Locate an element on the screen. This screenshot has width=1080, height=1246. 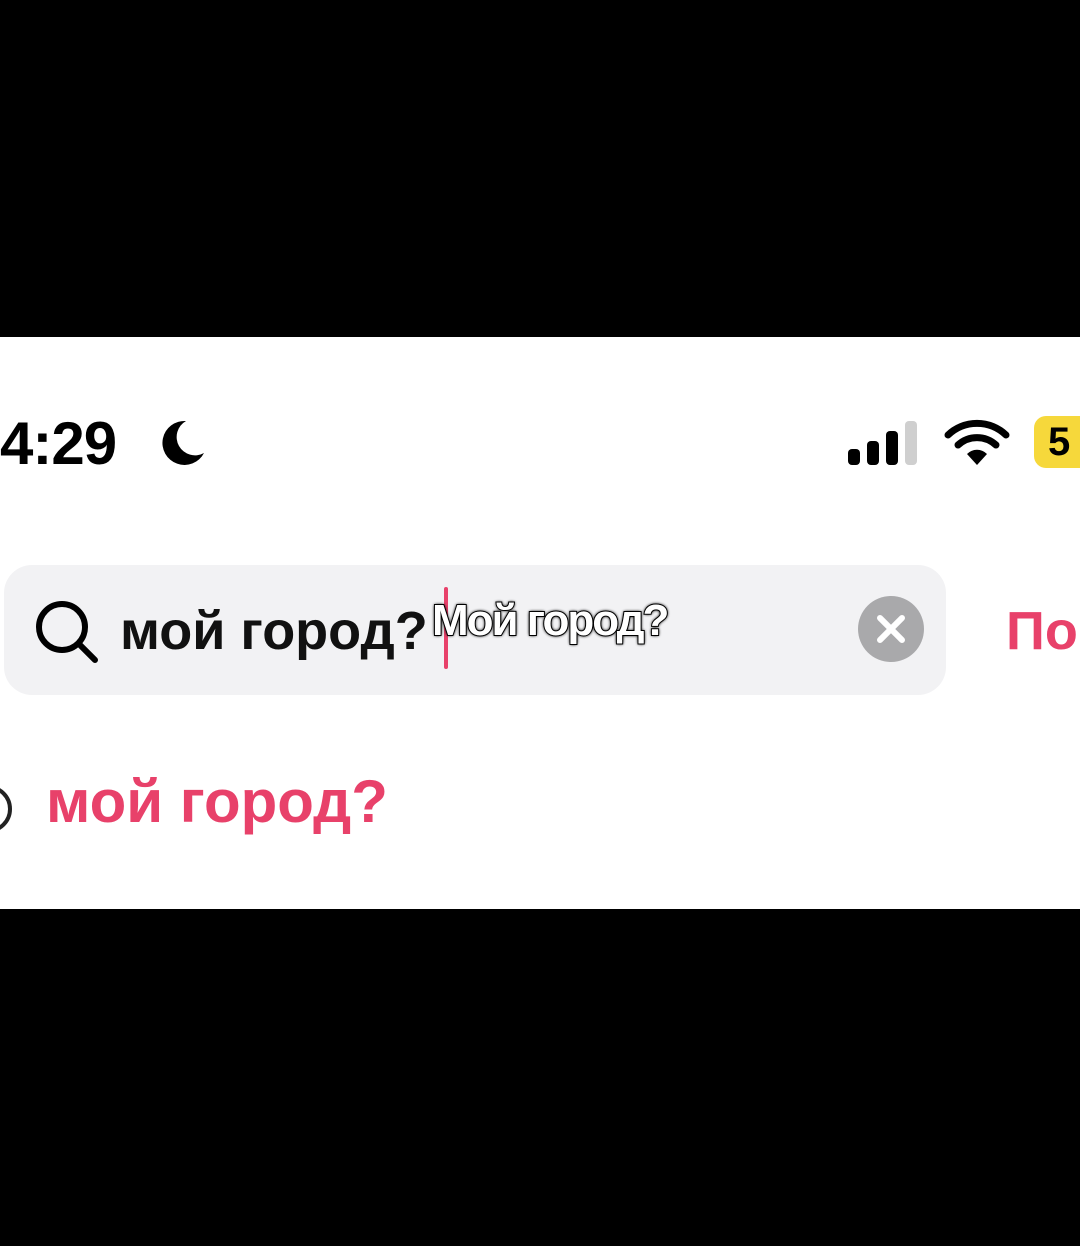
search-icon is located at coordinates (67, 632).